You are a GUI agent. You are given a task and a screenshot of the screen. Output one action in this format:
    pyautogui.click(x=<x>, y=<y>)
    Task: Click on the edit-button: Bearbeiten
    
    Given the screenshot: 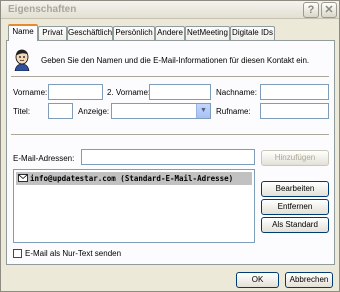 What is the action you would take?
    pyautogui.click(x=295, y=189)
    